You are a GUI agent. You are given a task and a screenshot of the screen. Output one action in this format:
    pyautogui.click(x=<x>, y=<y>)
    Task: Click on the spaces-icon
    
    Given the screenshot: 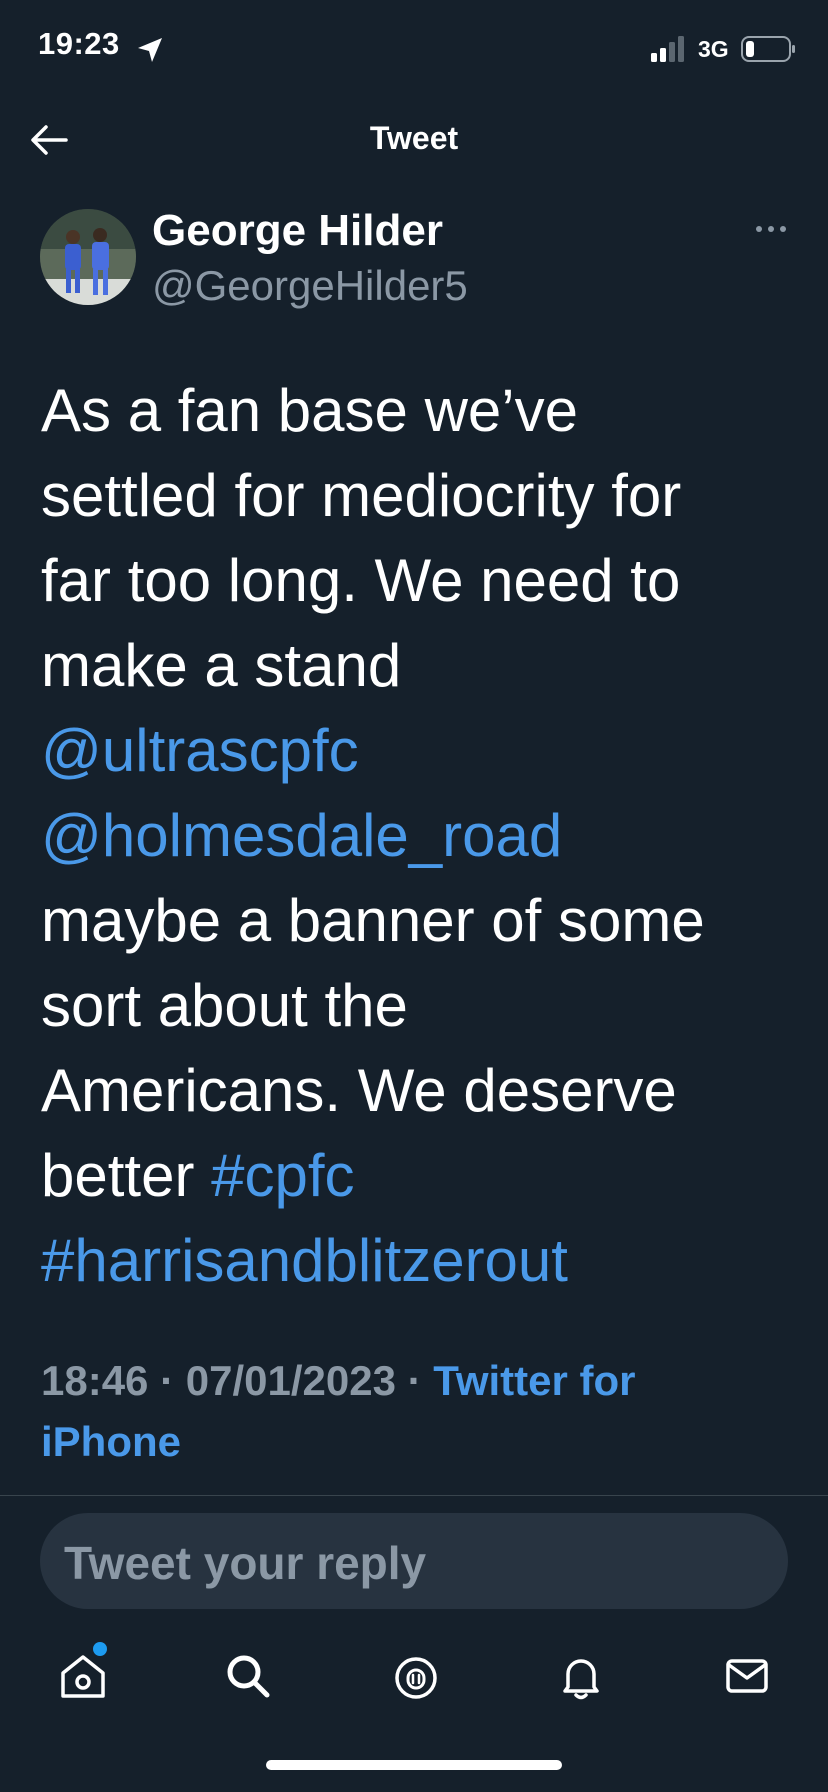 What is the action you would take?
    pyautogui.click(x=416, y=1676)
    